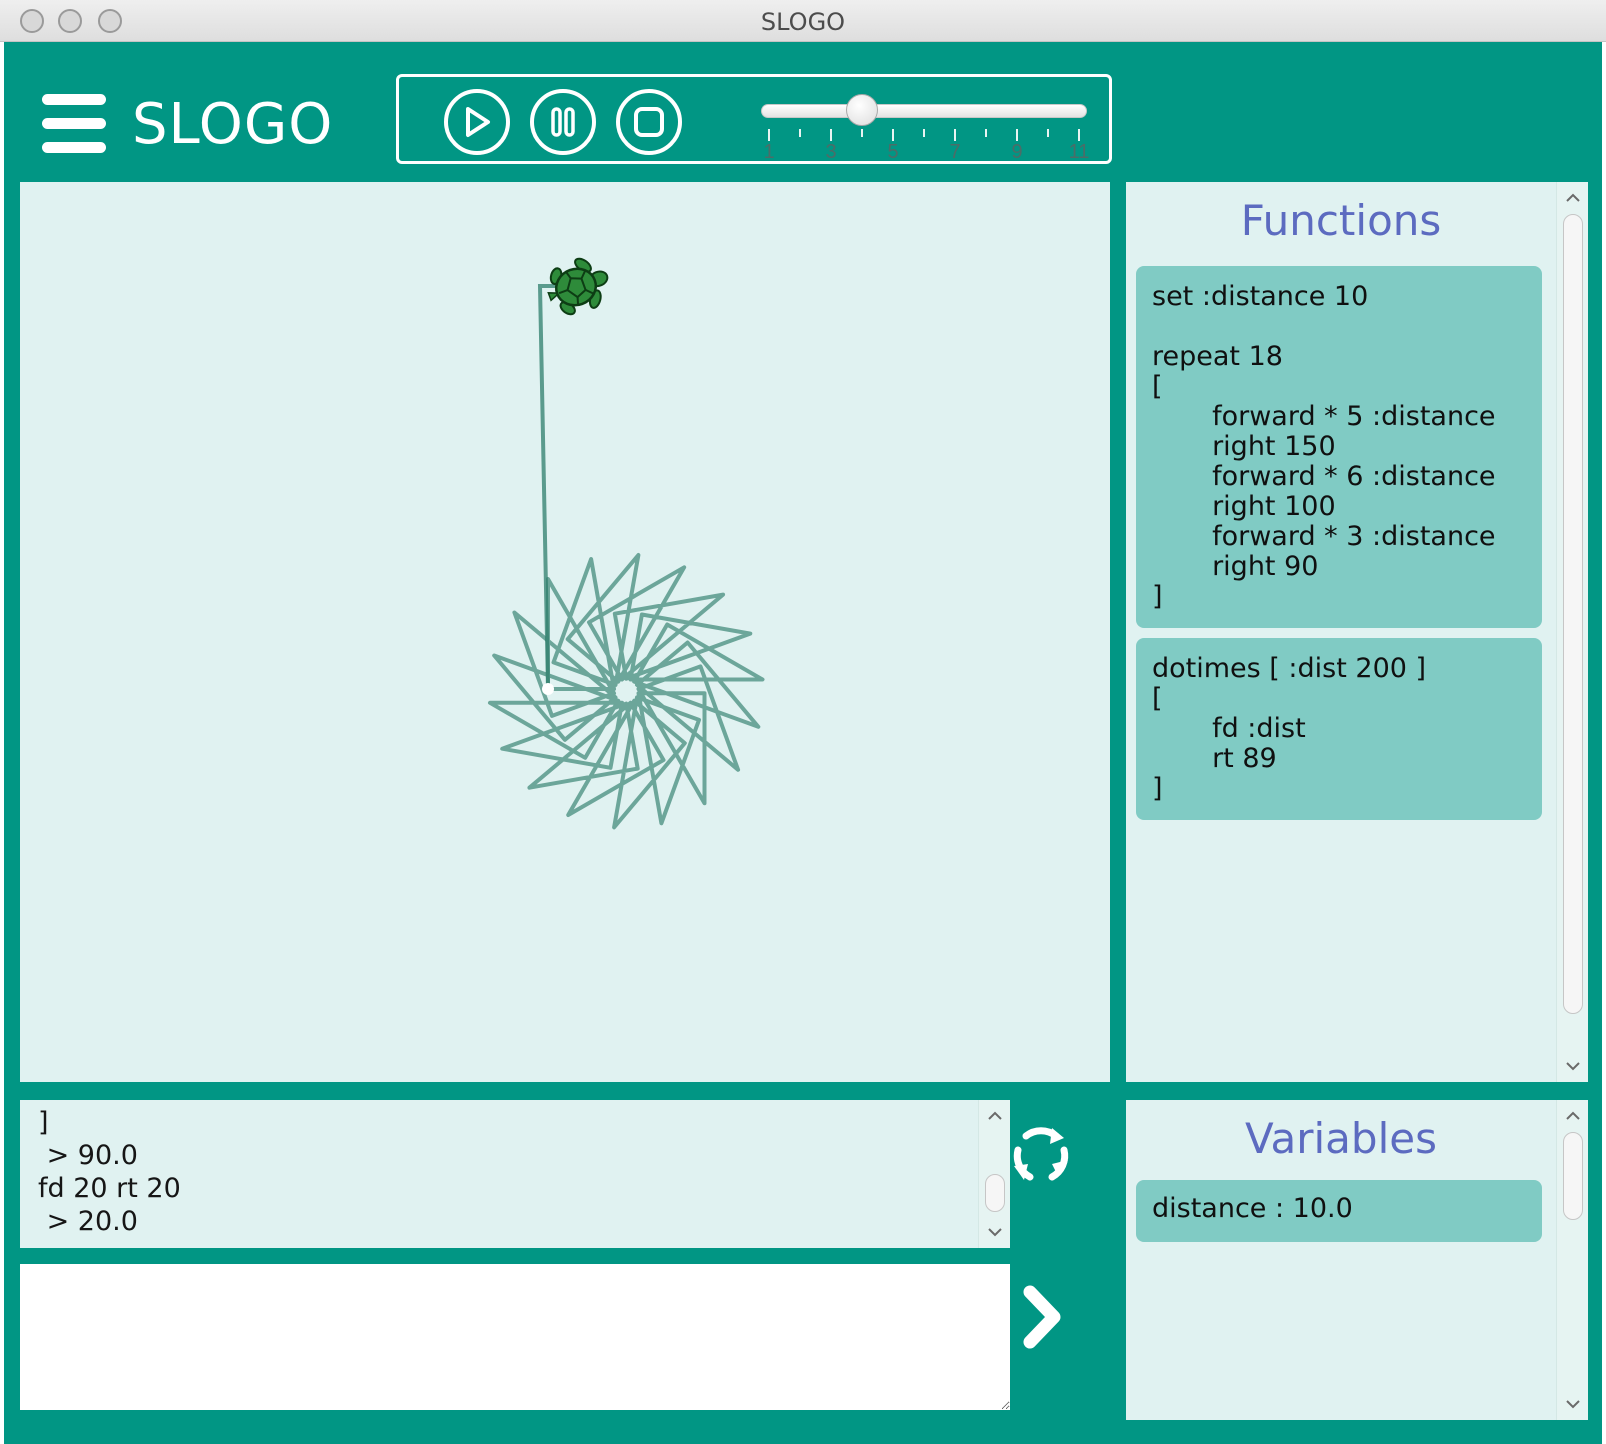 Image resolution: width=1606 pixels, height=1444 pixels. What do you see at coordinates (1341, 1138) in the screenshot?
I see `variables-title: Variables` at bounding box center [1341, 1138].